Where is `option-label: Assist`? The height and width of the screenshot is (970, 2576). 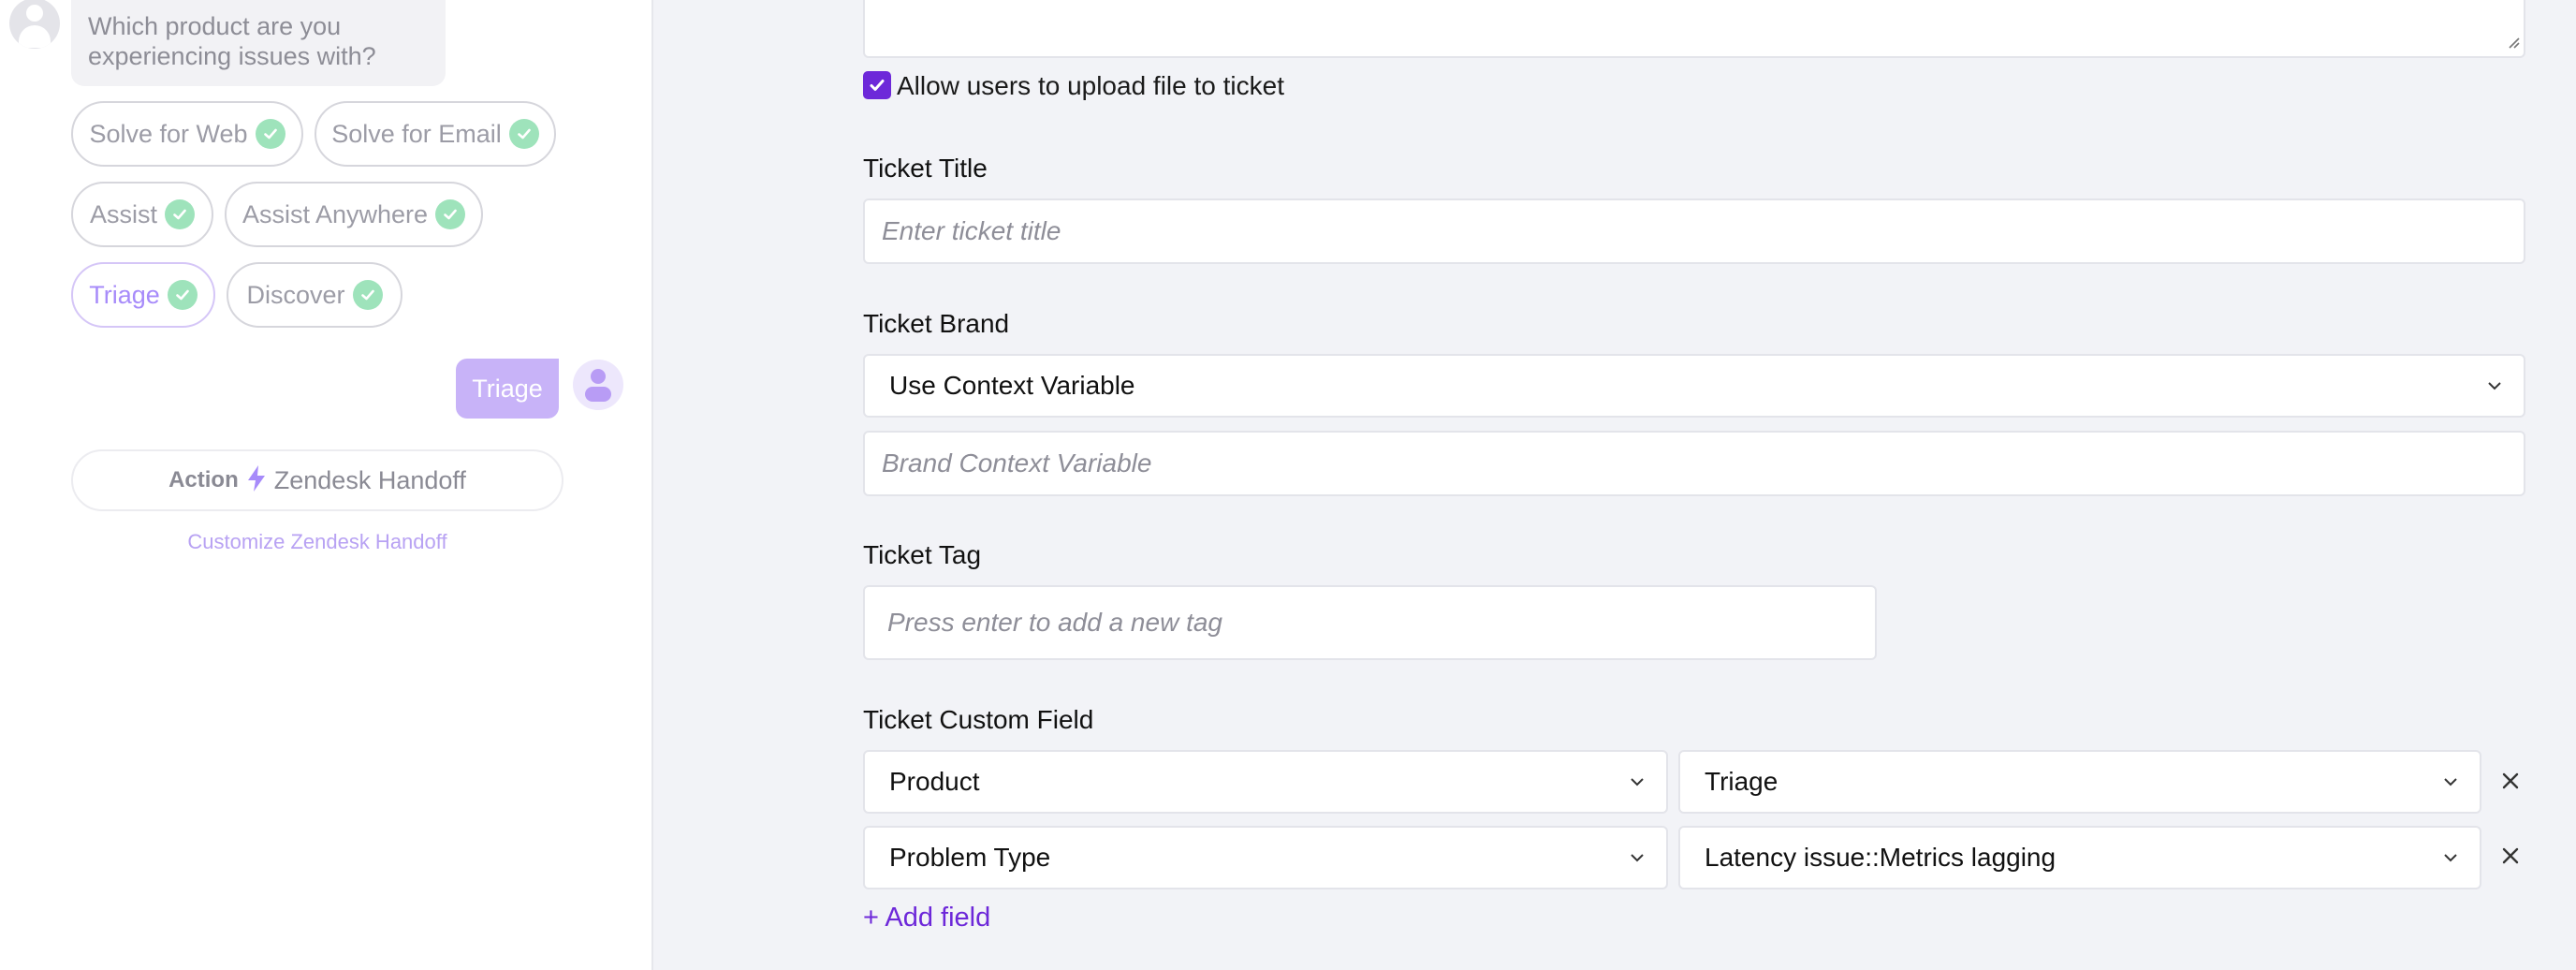 option-label: Assist is located at coordinates (123, 213).